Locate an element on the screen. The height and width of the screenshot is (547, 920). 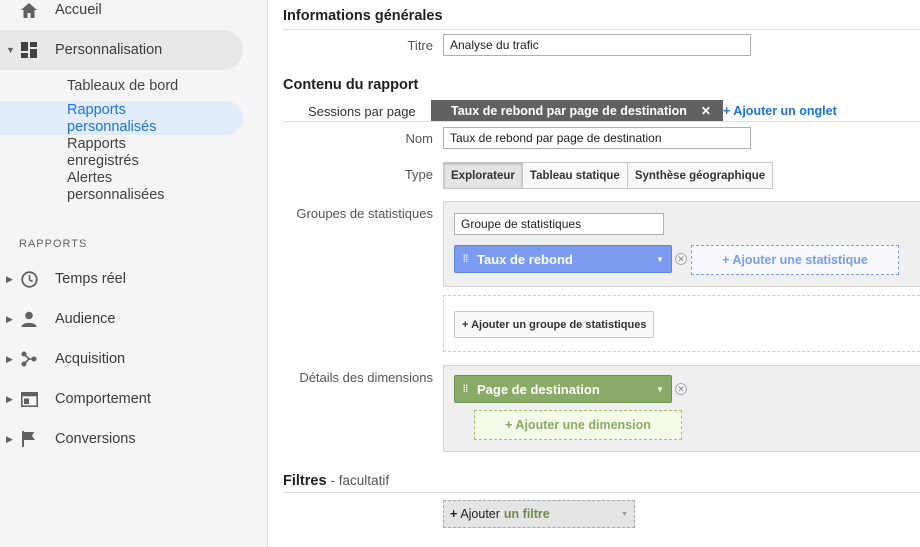
caret-down-icon: ▼ is located at coordinates (10, 50).